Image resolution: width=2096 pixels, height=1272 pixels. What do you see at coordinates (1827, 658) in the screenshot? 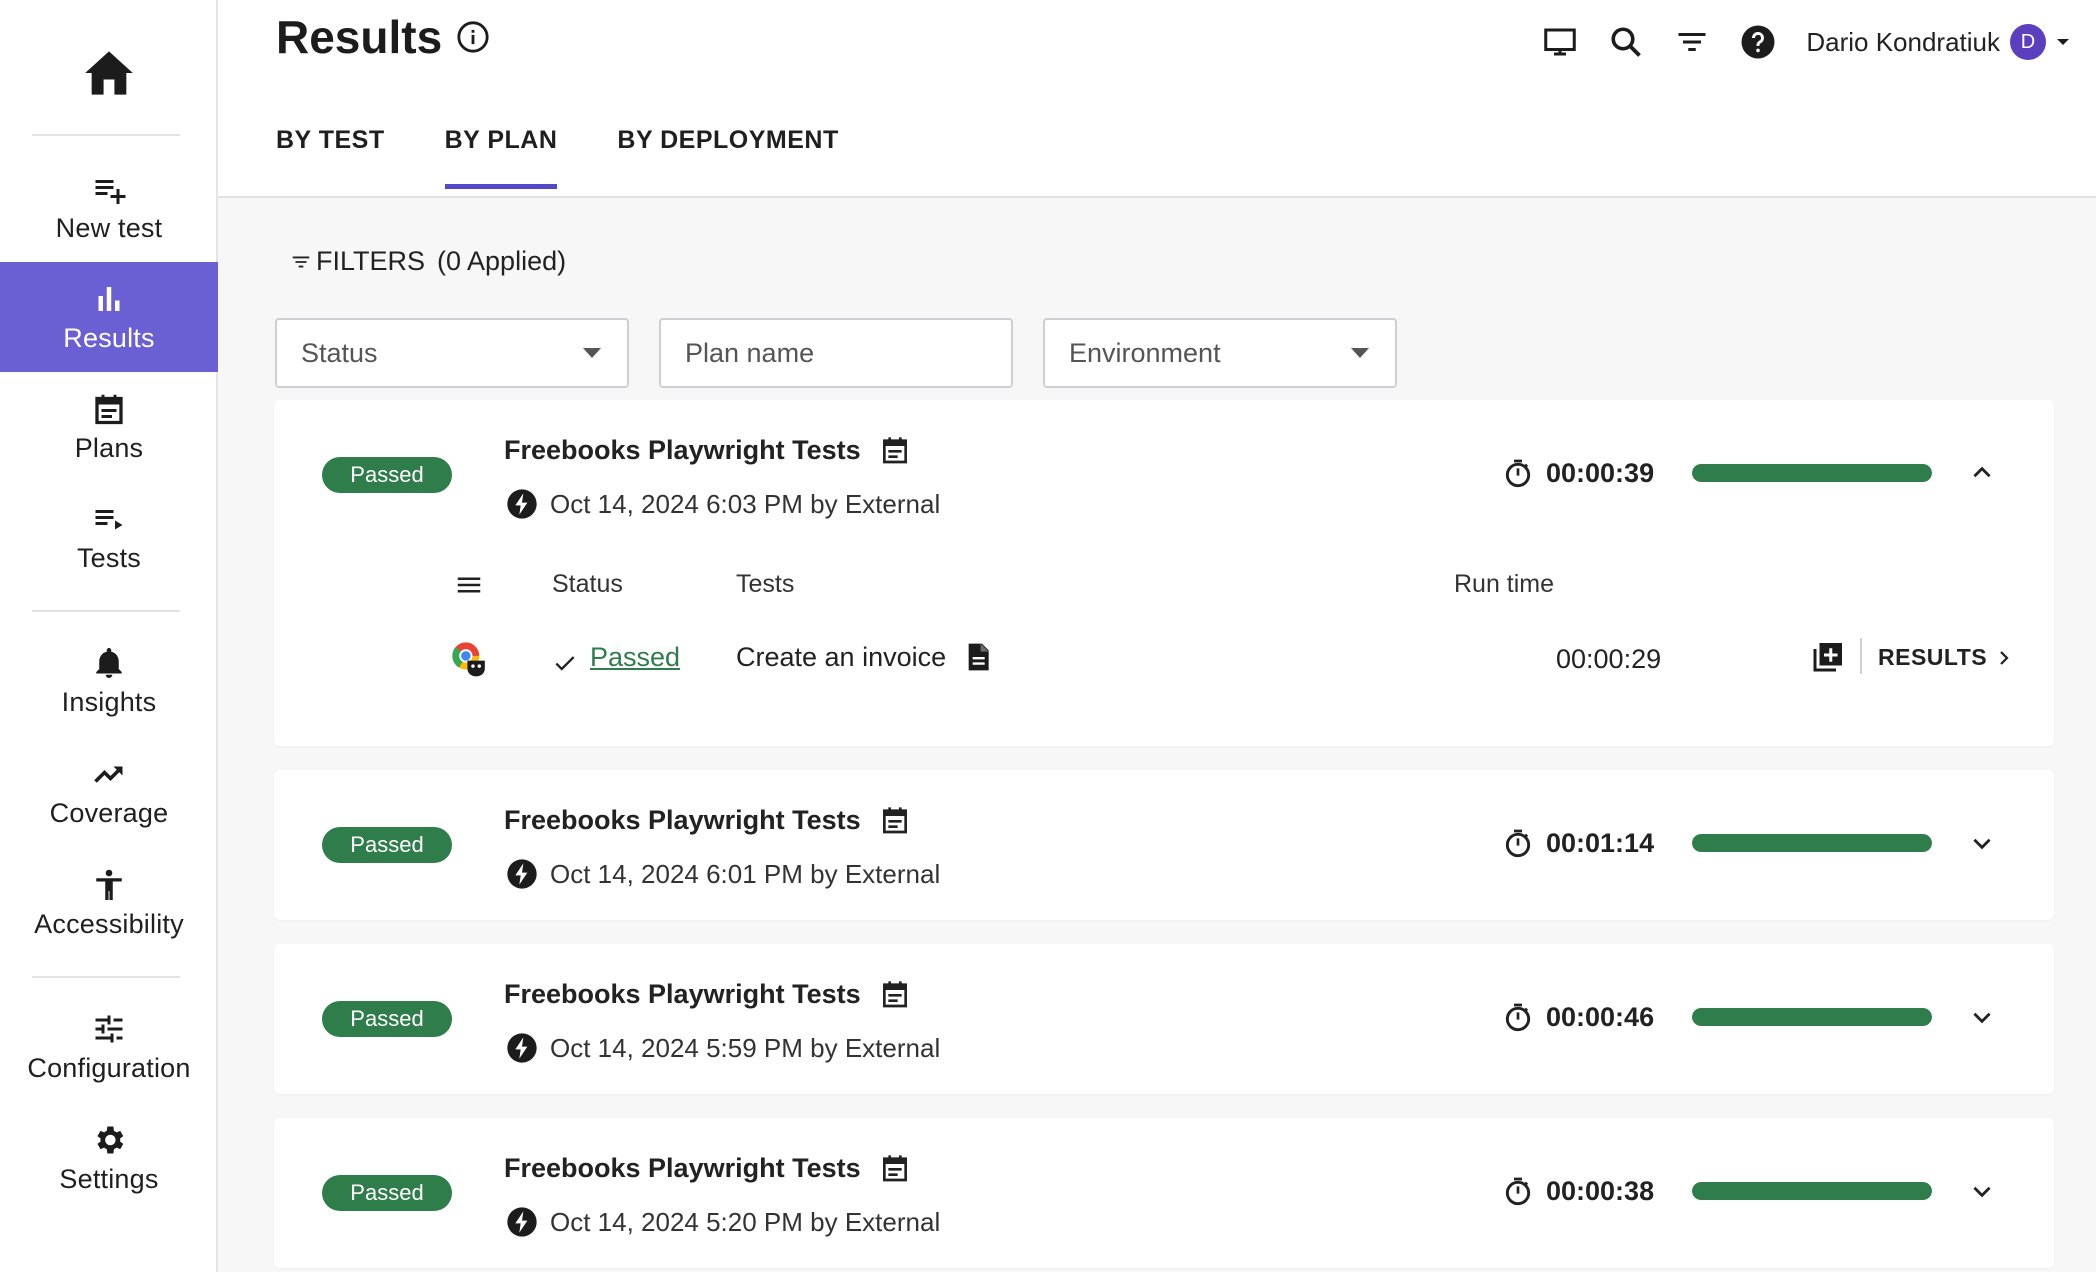
I see `add-to-queue-icon` at bounding box center [1827, 658].